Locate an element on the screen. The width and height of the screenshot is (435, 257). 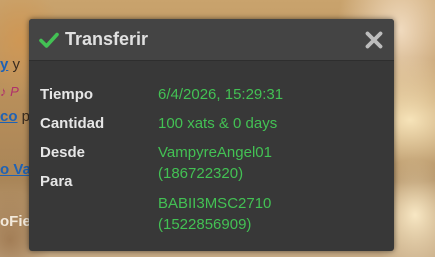
field-labels: Tiempo Cantidad Desde Para is located at coordinates (99, 138).